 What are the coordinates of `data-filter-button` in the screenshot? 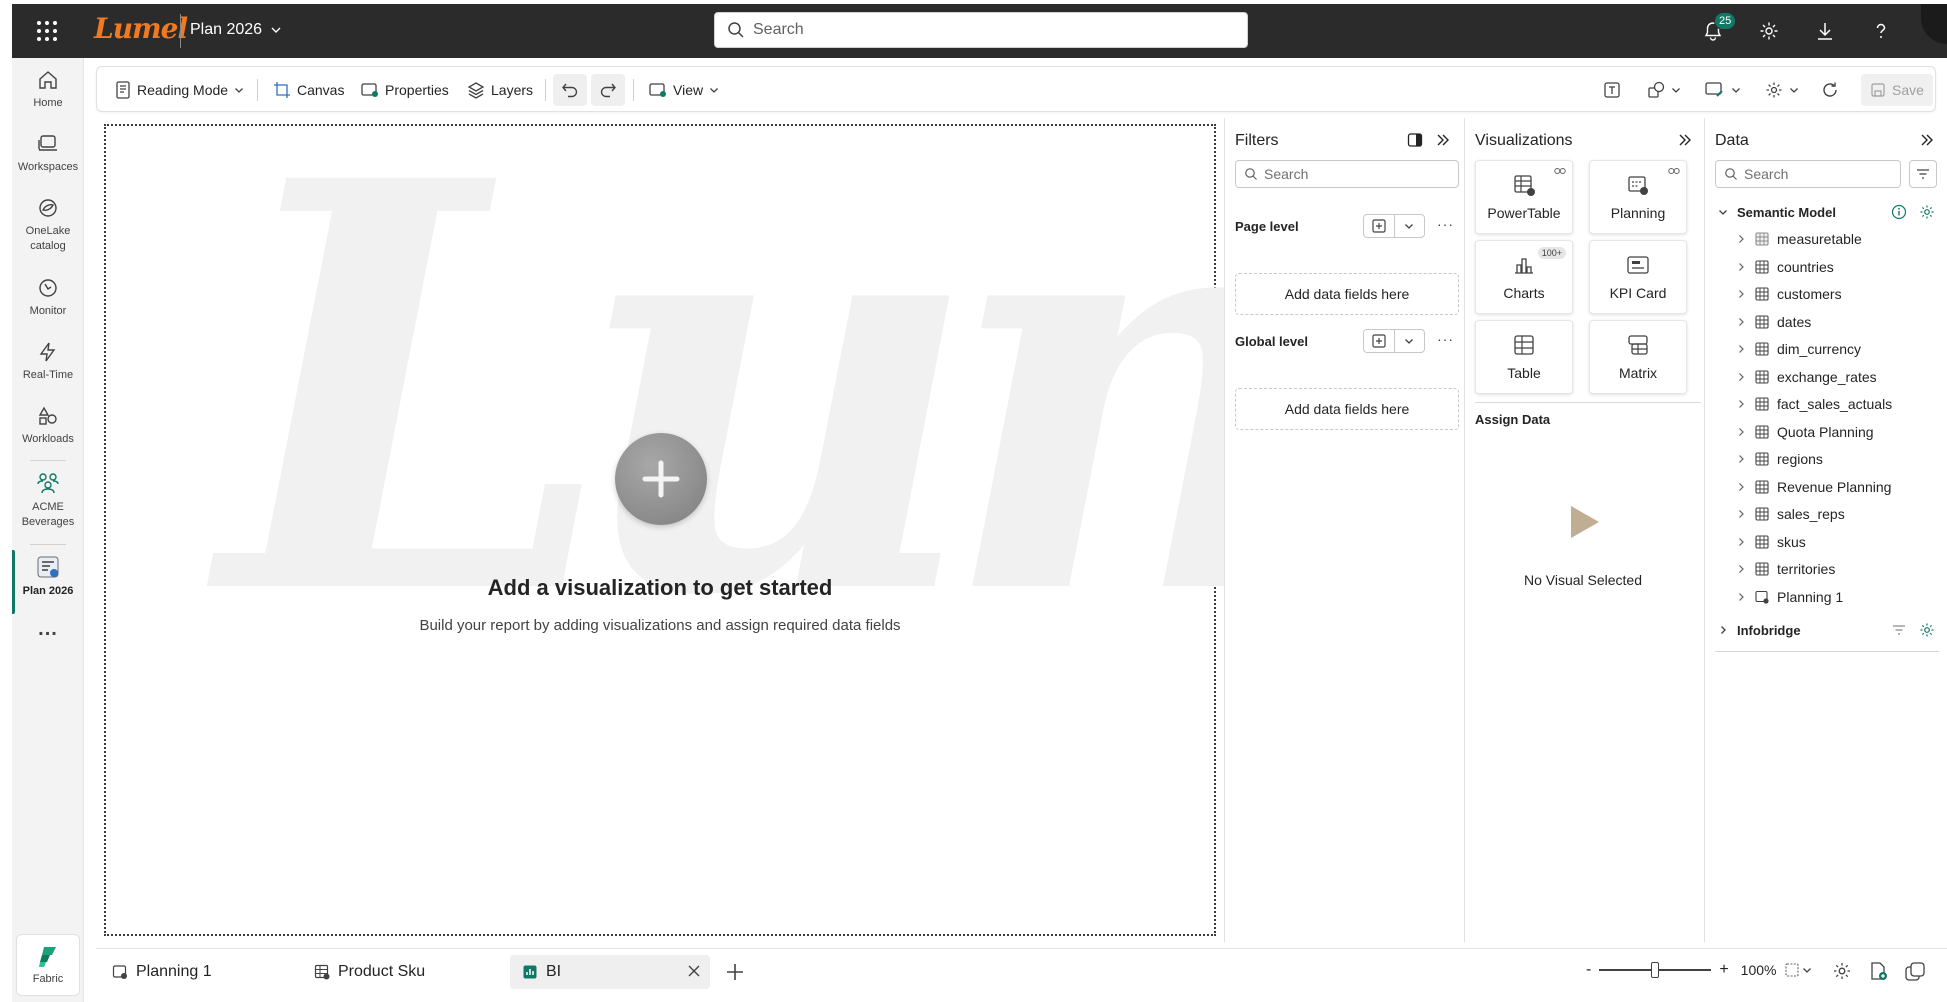 It's located at (1923, 174).